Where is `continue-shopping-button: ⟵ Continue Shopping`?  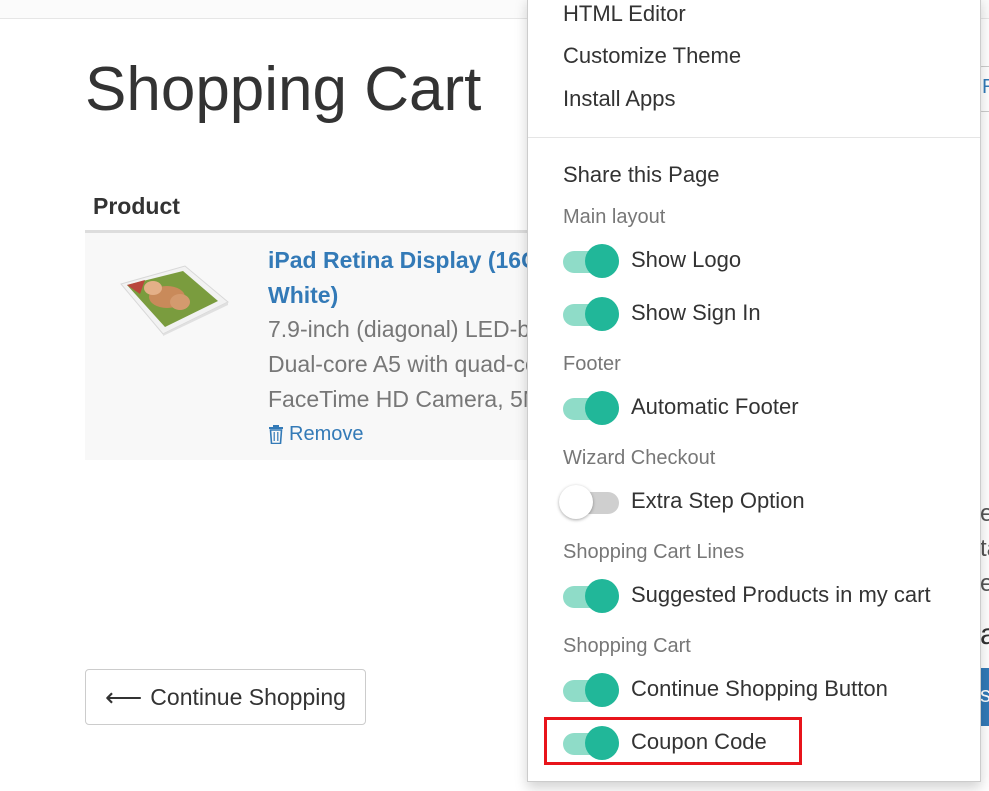 continue-shopping-button: ⟵ Continue Shopping is located at coordinates (225, 697).